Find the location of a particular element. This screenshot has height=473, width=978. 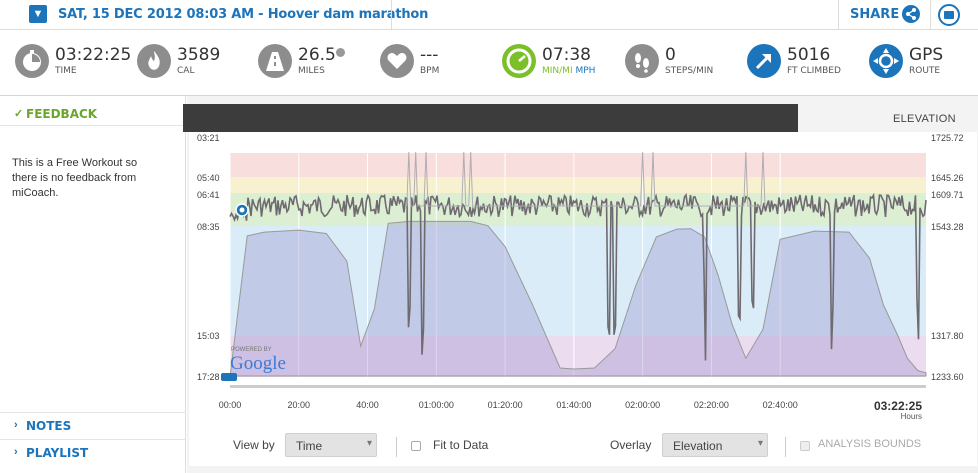

overlay-select: Elevation ▾ is located at coordinates (715, 445).